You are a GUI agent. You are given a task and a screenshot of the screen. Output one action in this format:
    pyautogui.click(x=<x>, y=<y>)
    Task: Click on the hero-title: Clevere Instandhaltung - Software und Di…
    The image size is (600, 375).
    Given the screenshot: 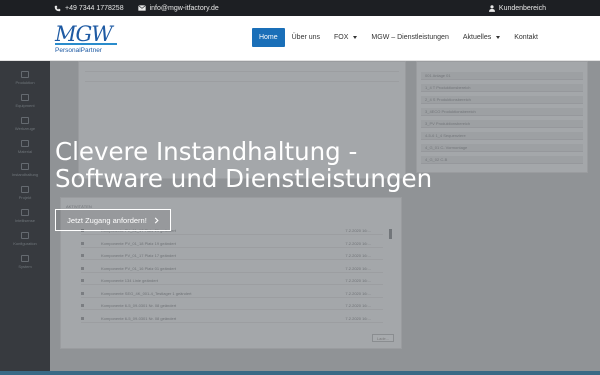 What is the action you would take?
    pyautogui.click(x=275, y=165)
    